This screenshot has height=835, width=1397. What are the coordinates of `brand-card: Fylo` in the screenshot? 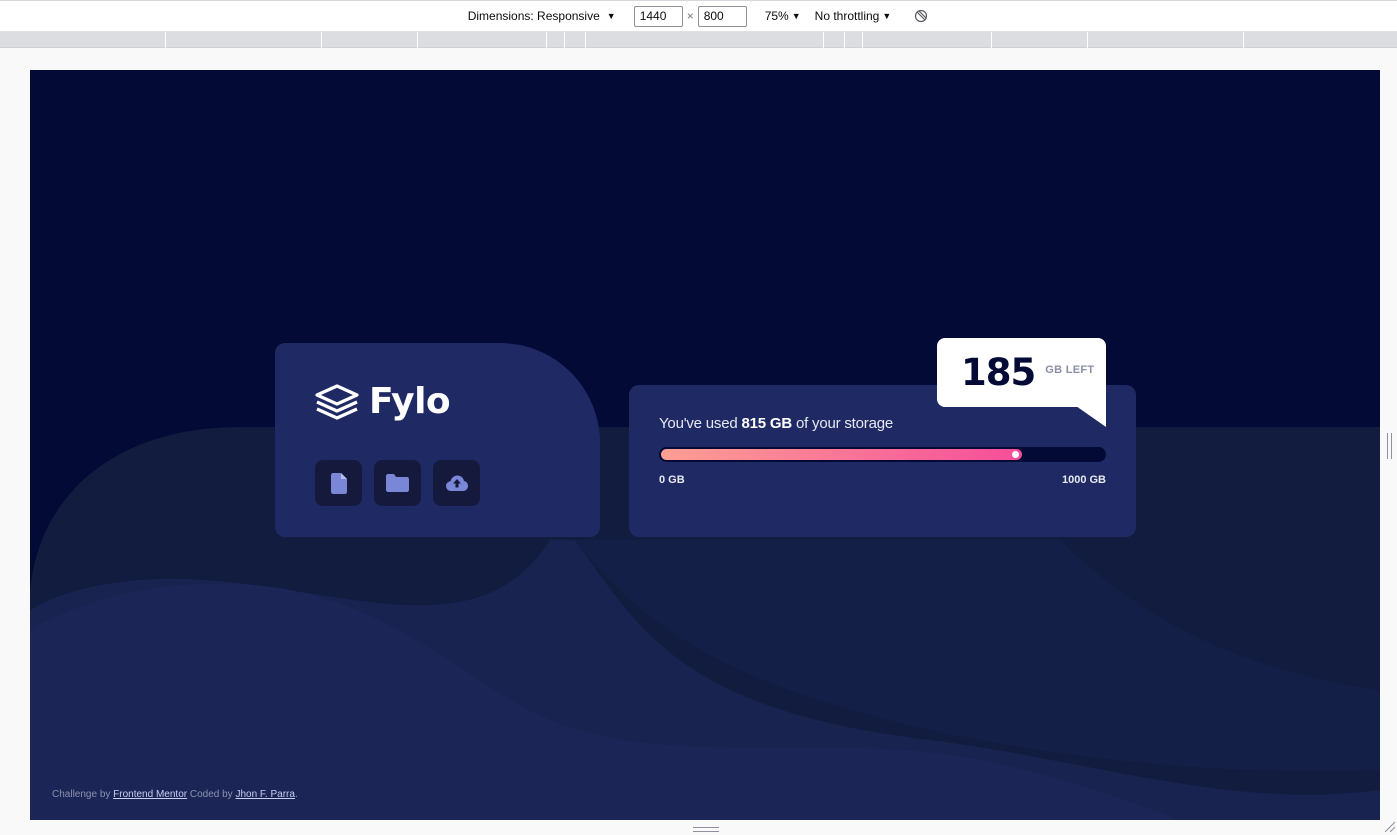 It's located at (437, 440).